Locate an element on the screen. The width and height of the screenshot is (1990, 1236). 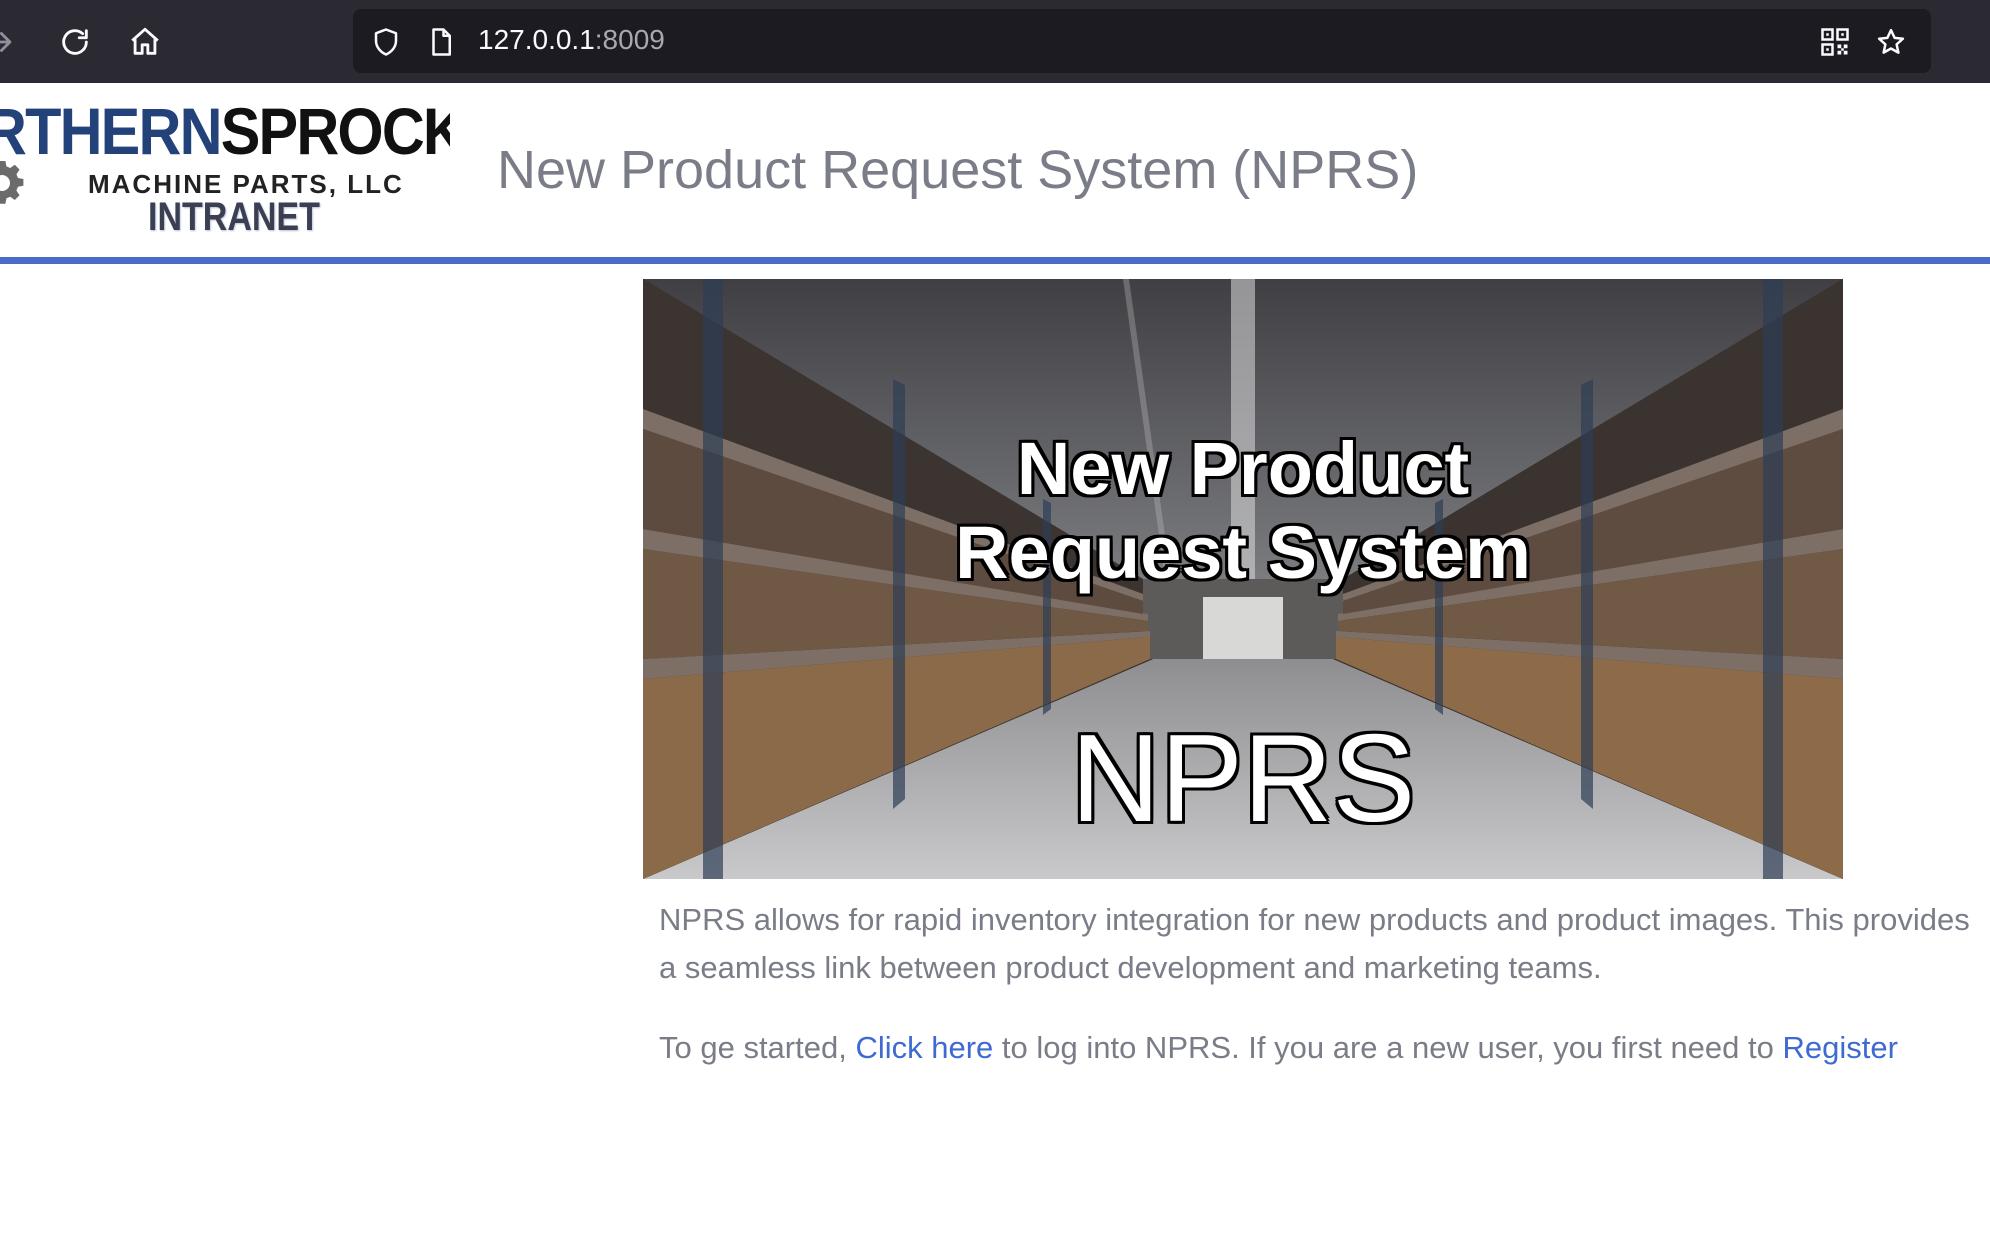
url-bar: 127.0.0.1:8009 is located at coordinates (1142, 41).